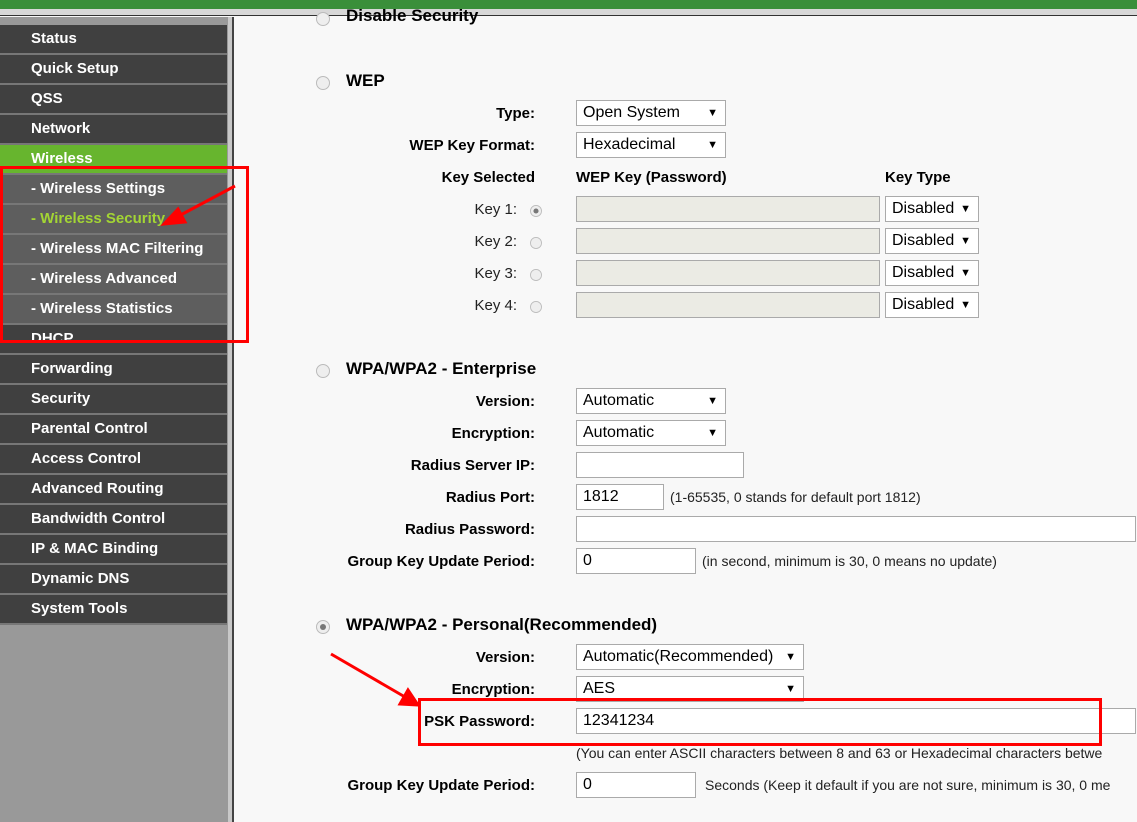  What do you see at coordinates (290, 445) in the screenshot?
I see `annotation-arrows` at bounding box center [290, 445].